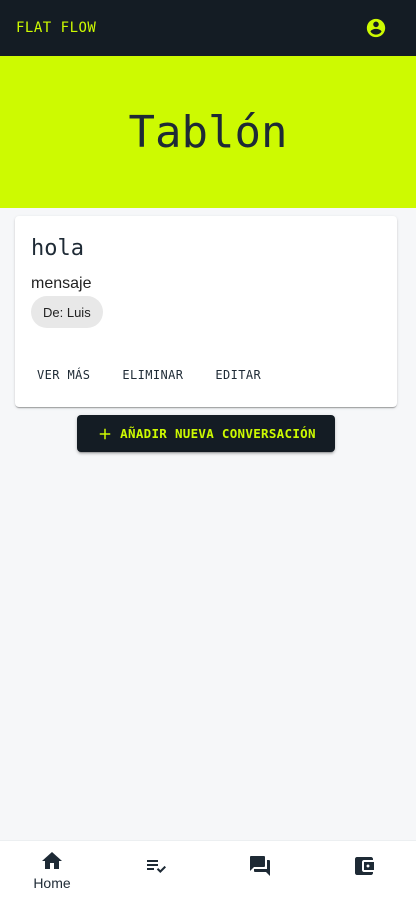  I want to click on delete-button: ELIMINAR, so click(152, 375).